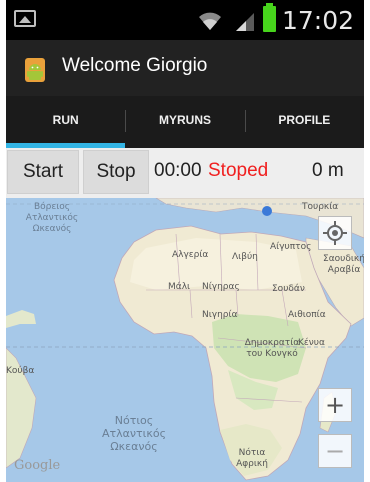  I want to click on label-south-africa: Νότια Αφρική, so click(252, 458).